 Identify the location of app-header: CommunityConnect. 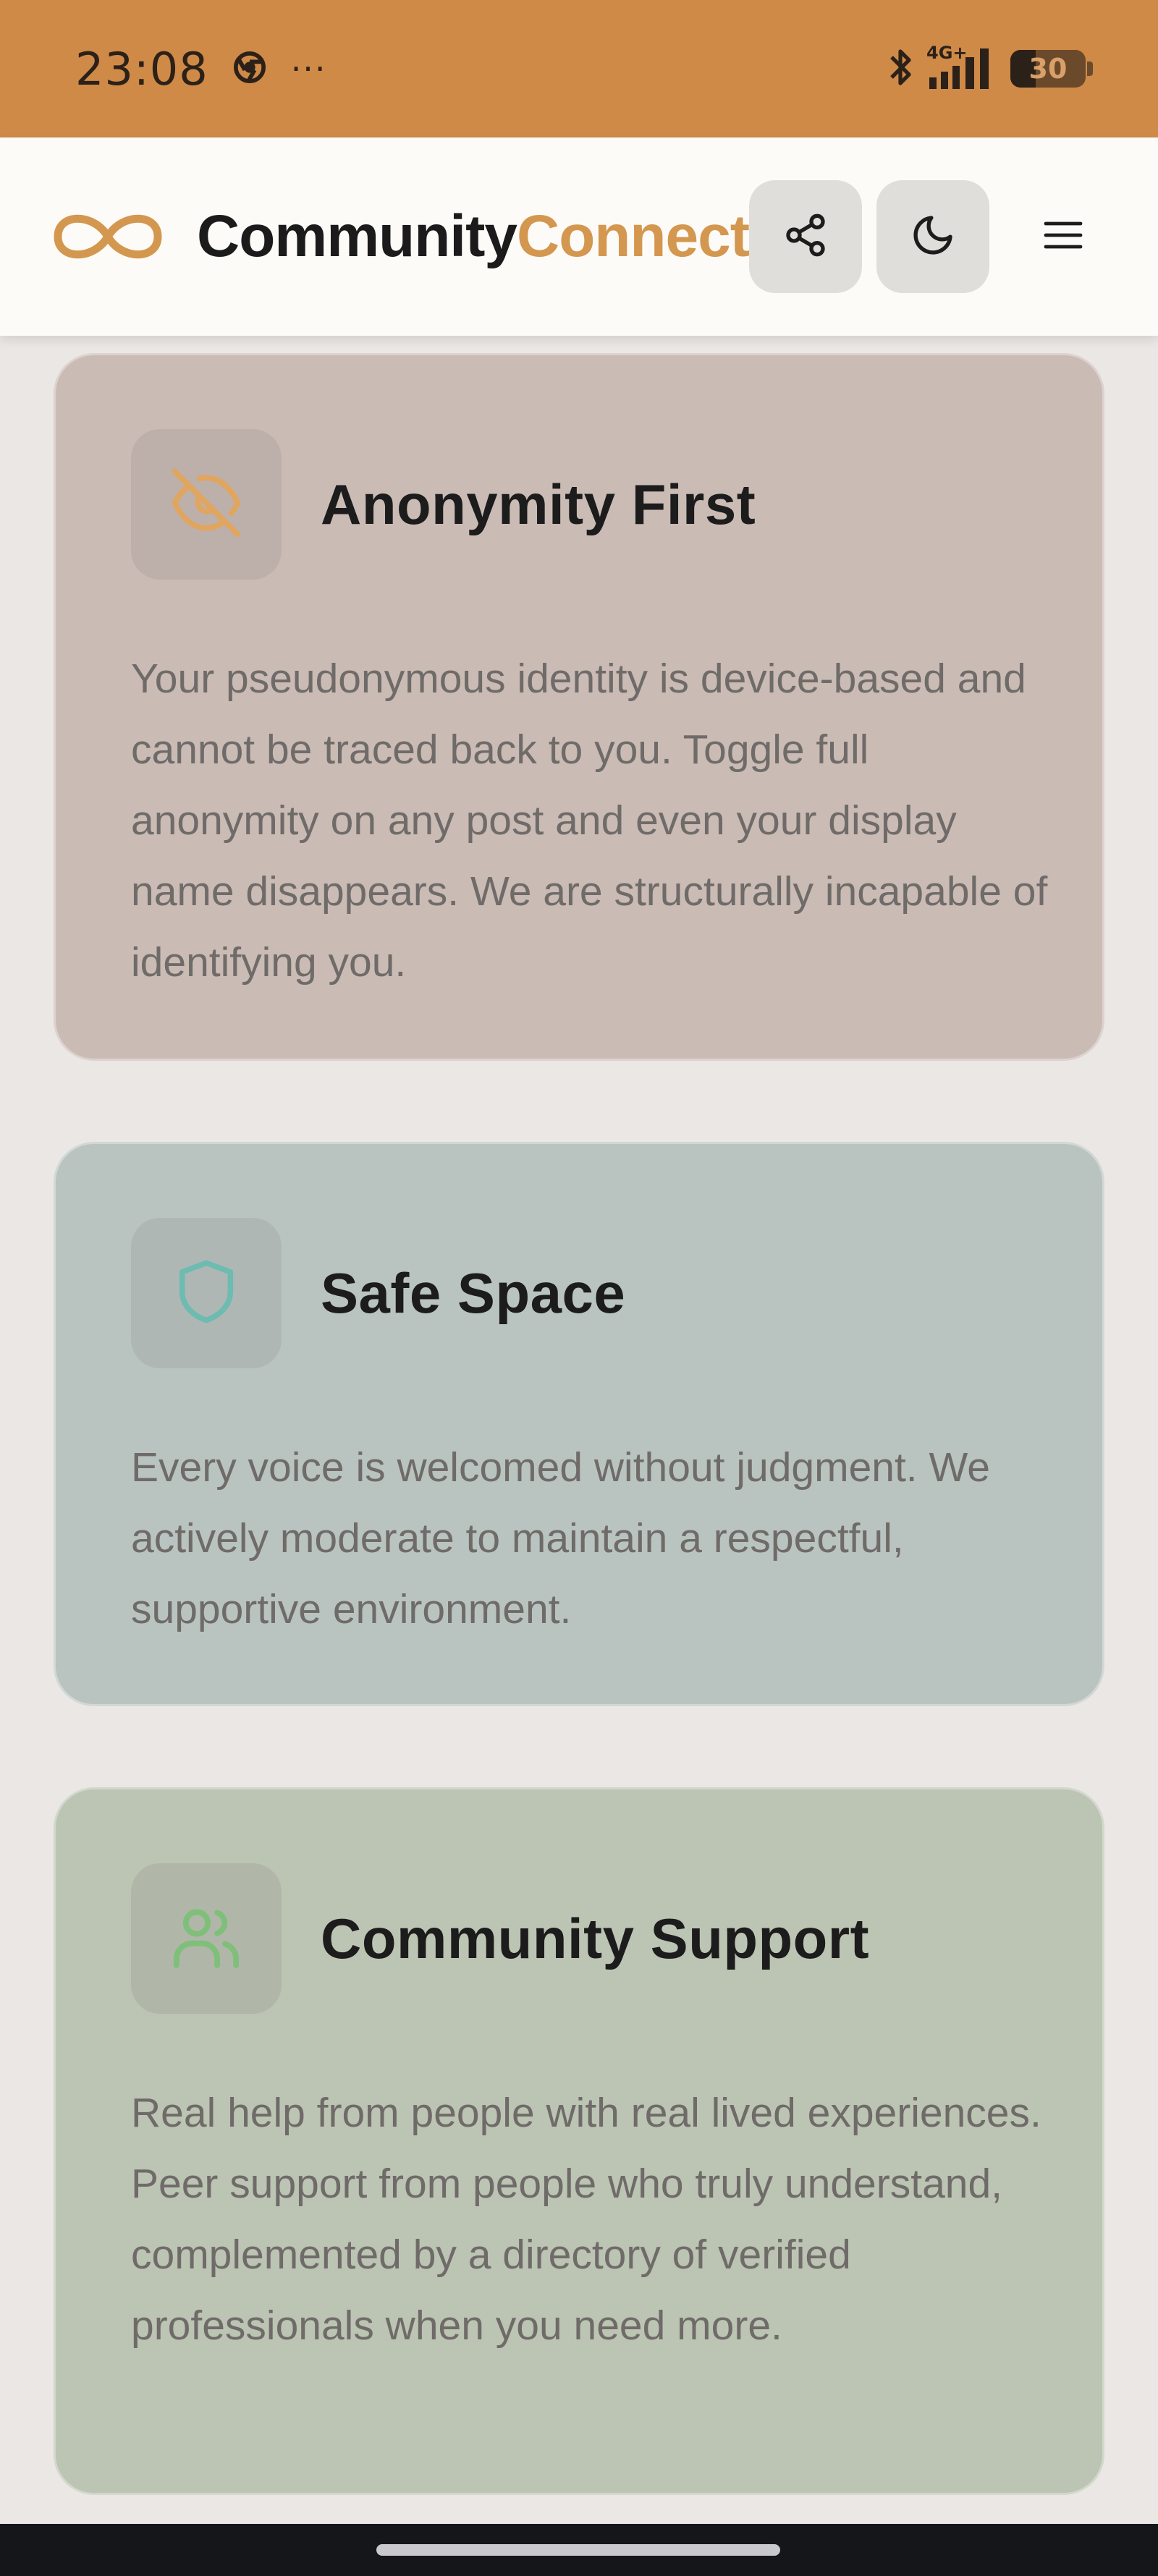
(579, 236).